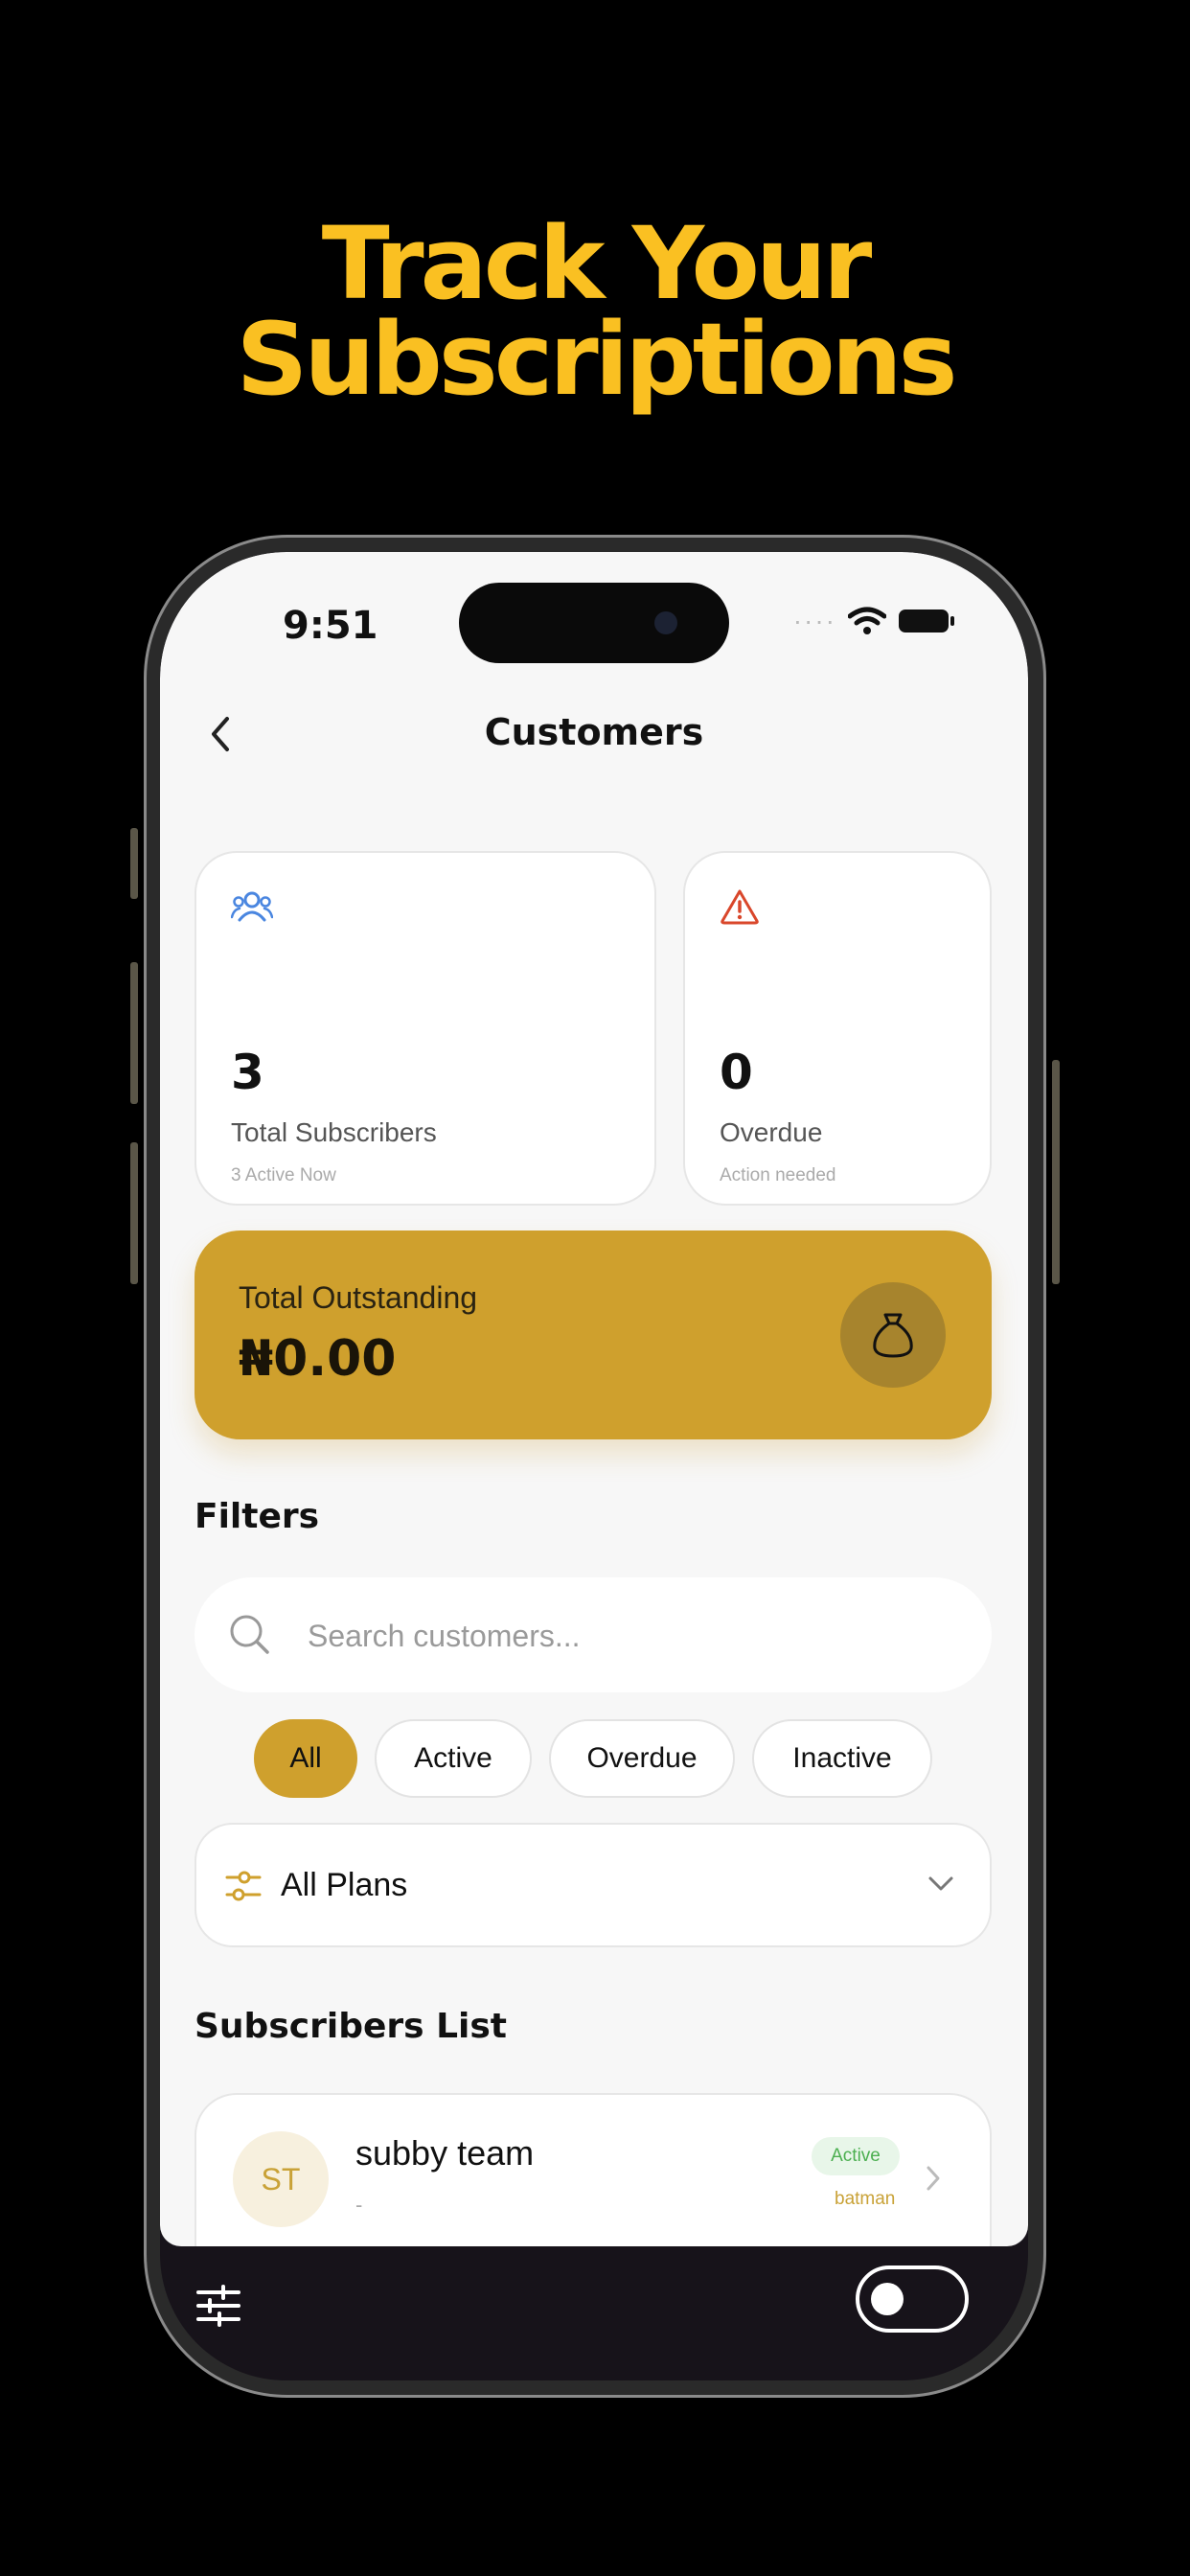  What do you see at coordinates (250, 1634) in the screenshot?
I see `search-icon` at bounding box center [250, 1634].